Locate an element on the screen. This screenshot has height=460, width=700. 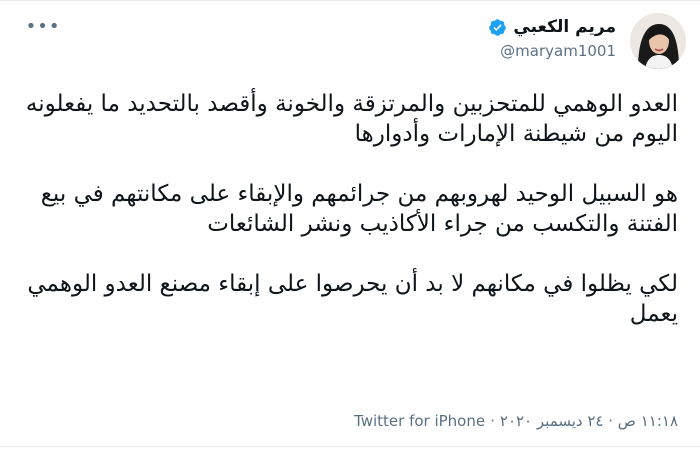
display-name-row: مريم الكعبي is located at coordinates (552, 27).